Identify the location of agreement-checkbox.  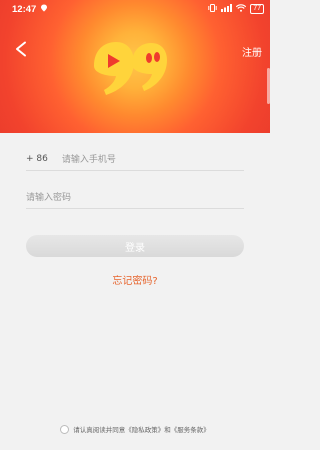
(65, 429).